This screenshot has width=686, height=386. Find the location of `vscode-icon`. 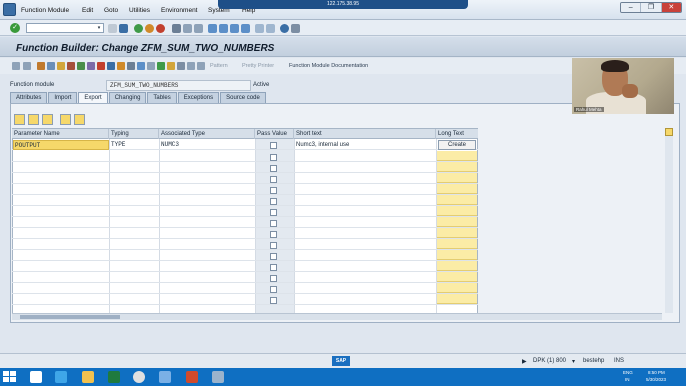

vscode-icon is located at coordinates (61, 377).